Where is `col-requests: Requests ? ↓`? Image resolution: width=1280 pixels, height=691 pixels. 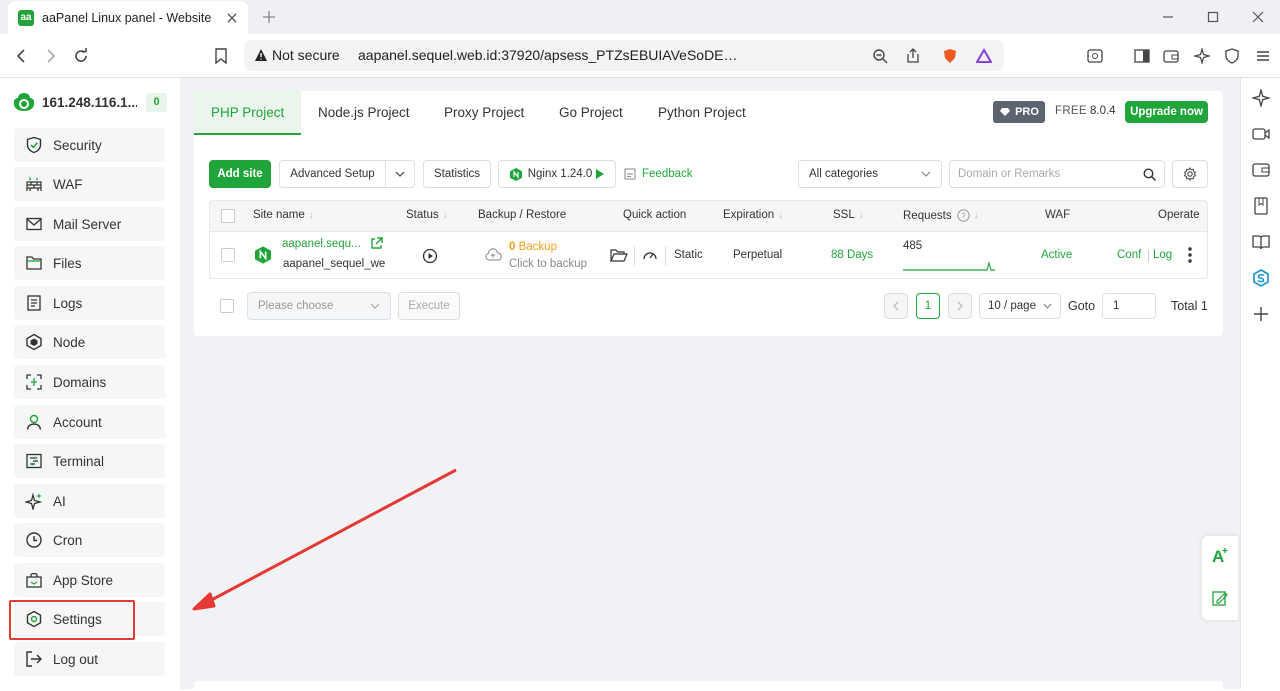 col-requests: Requests ? ↓ is located at coordinates (941, 215).